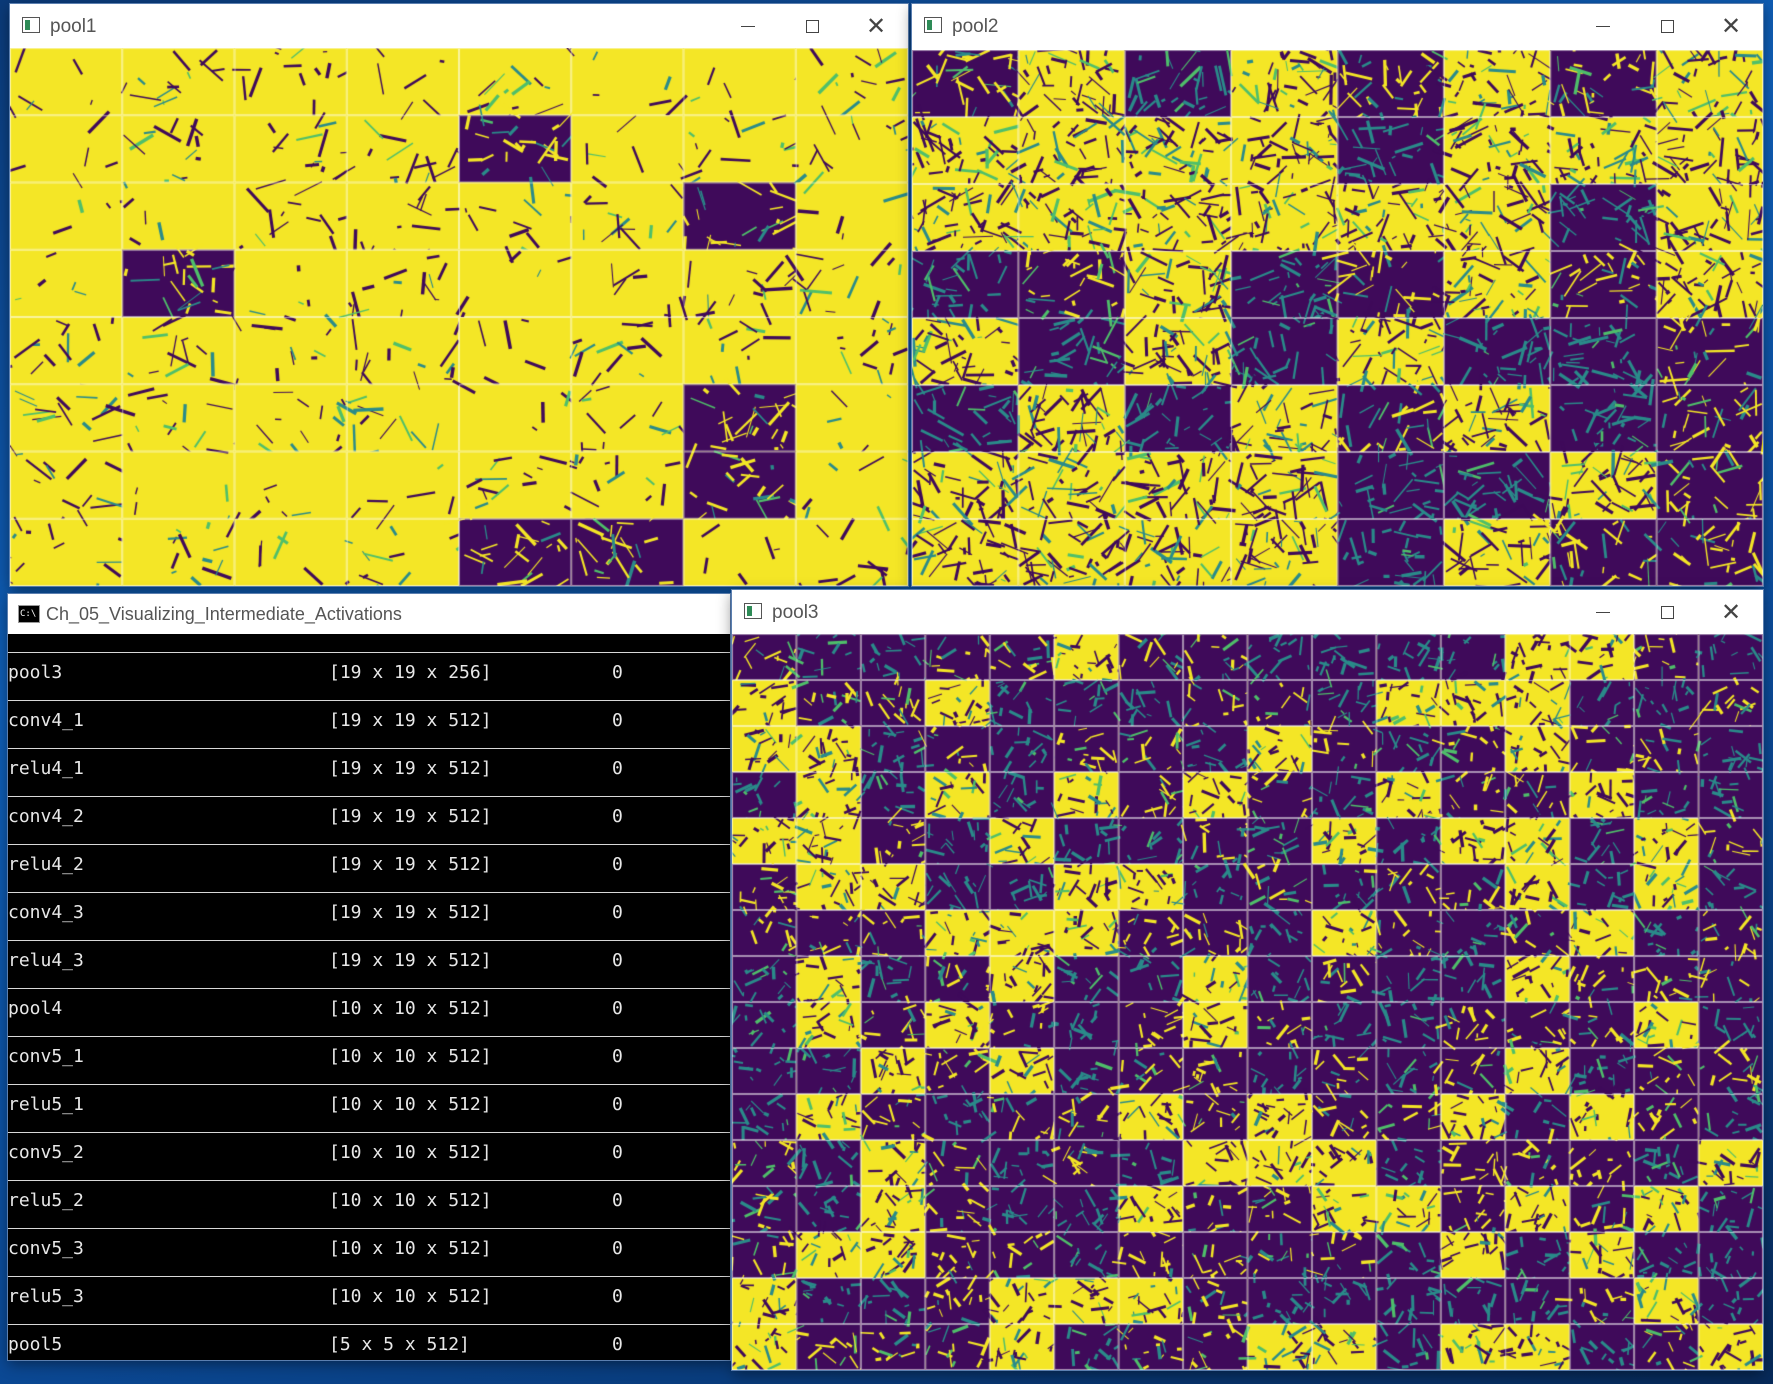  I want to click on console-row: conv5_2 [10 x 10 x 512] 0, so click(369, 1156).